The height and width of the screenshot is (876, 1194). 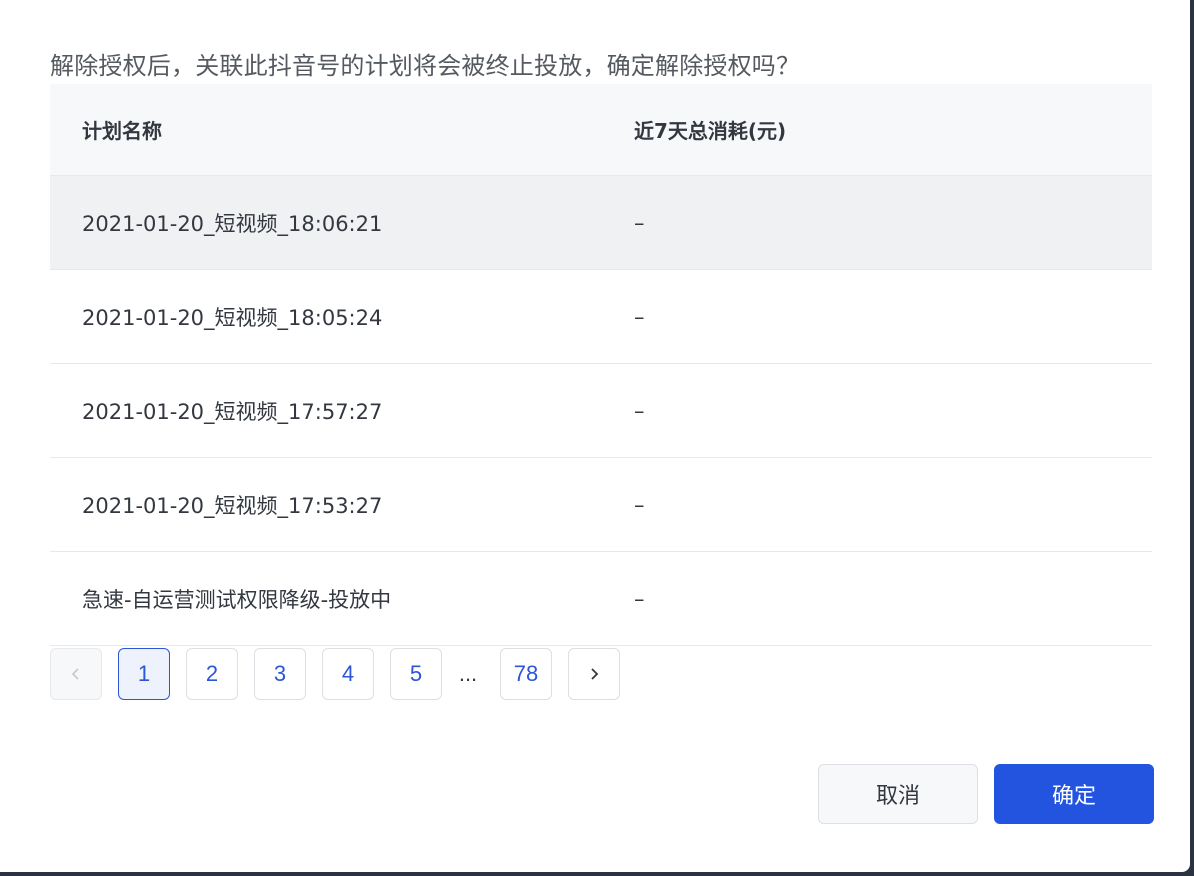 I want to click on cancel-button: 取消, so click(x=898, y=794).